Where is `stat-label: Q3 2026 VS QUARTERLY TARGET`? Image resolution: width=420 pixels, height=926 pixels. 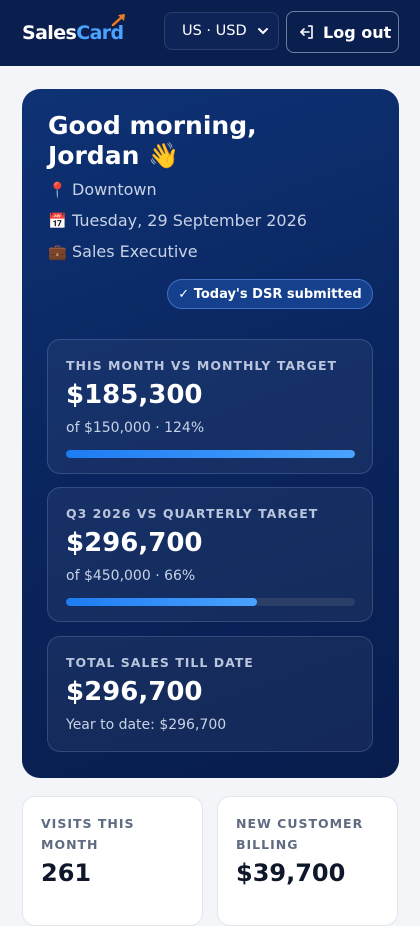 stat-label: Q3 2026 VS QUARTERLY TARGET is located at coordinates (192, 513).